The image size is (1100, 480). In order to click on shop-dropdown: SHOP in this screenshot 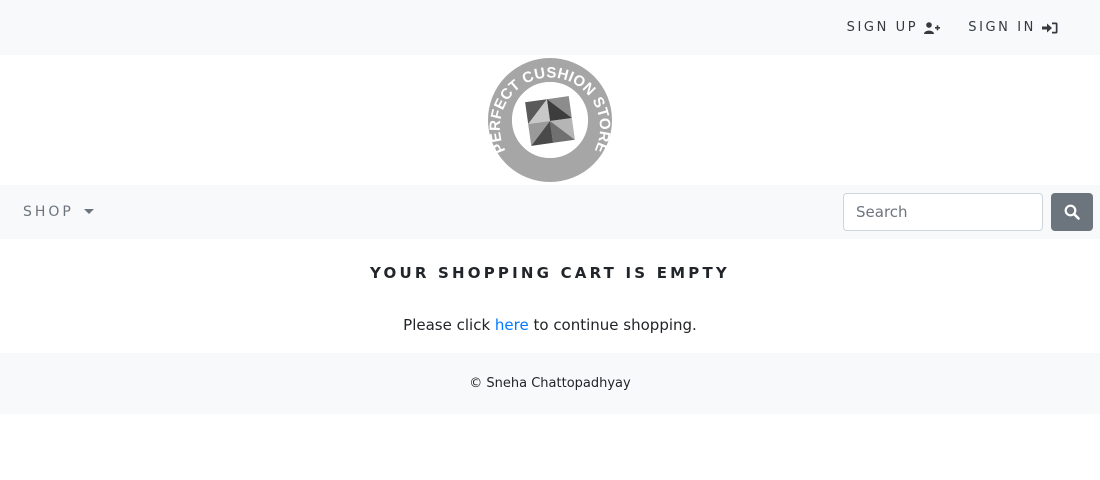, I will do `click(58, 212)`.